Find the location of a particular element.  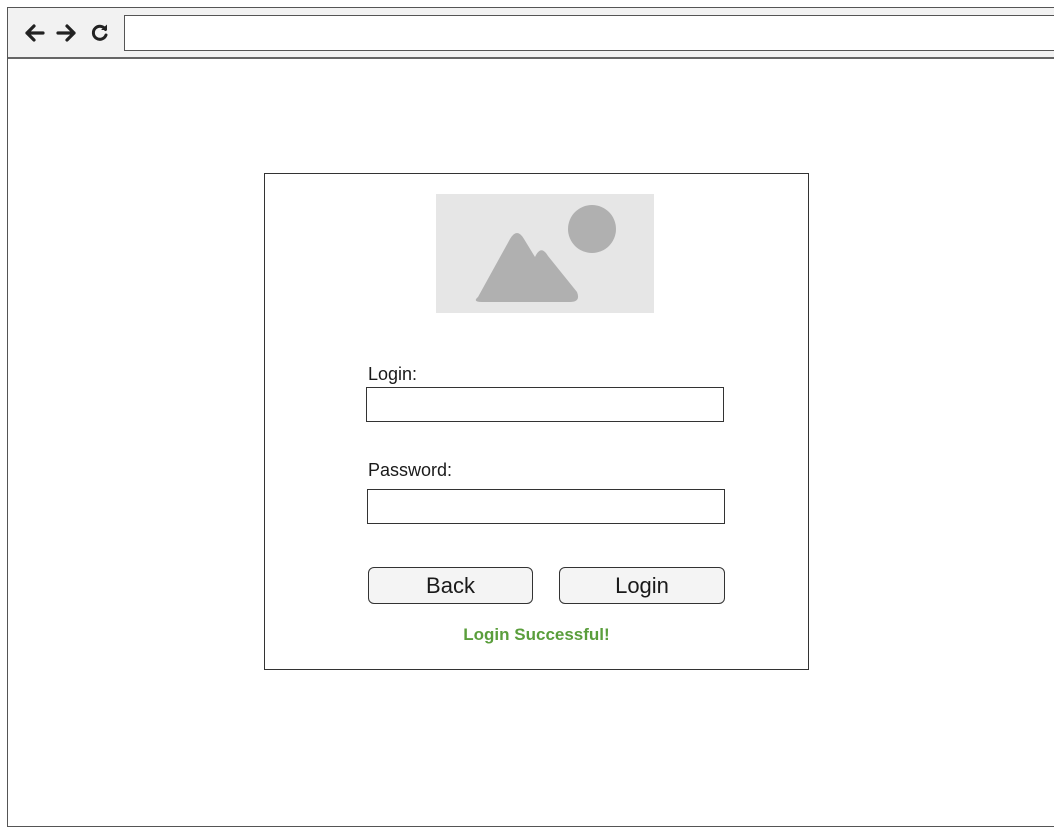

reload-button is located at coordinates (100, 33).